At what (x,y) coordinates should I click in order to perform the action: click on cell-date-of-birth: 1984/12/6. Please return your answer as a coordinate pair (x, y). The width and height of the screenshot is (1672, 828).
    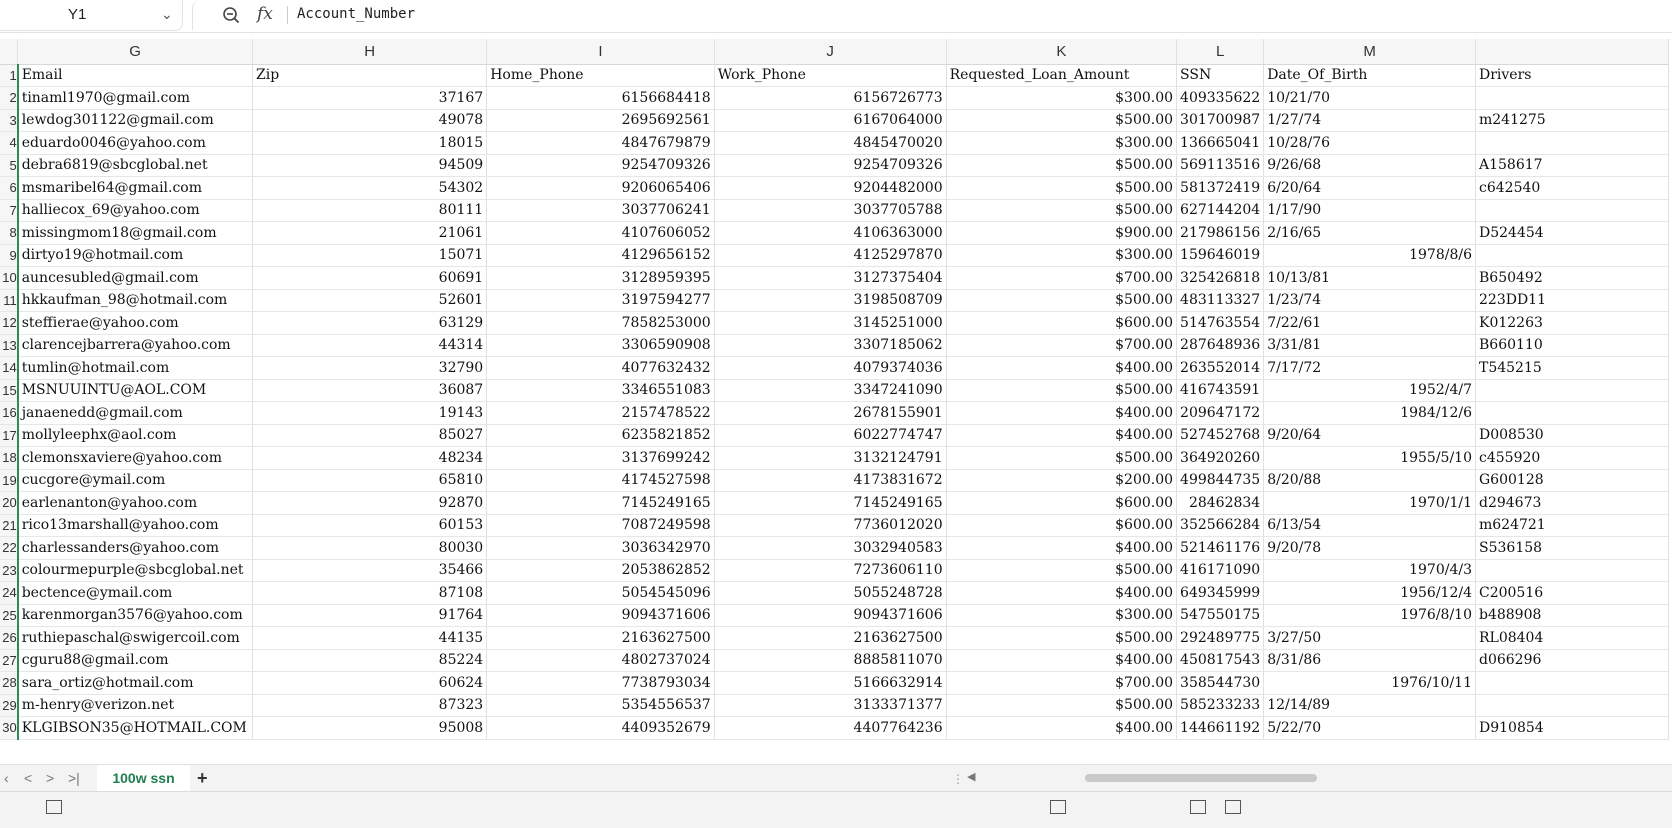
    Looking at the image, I should click on (1369, 413).